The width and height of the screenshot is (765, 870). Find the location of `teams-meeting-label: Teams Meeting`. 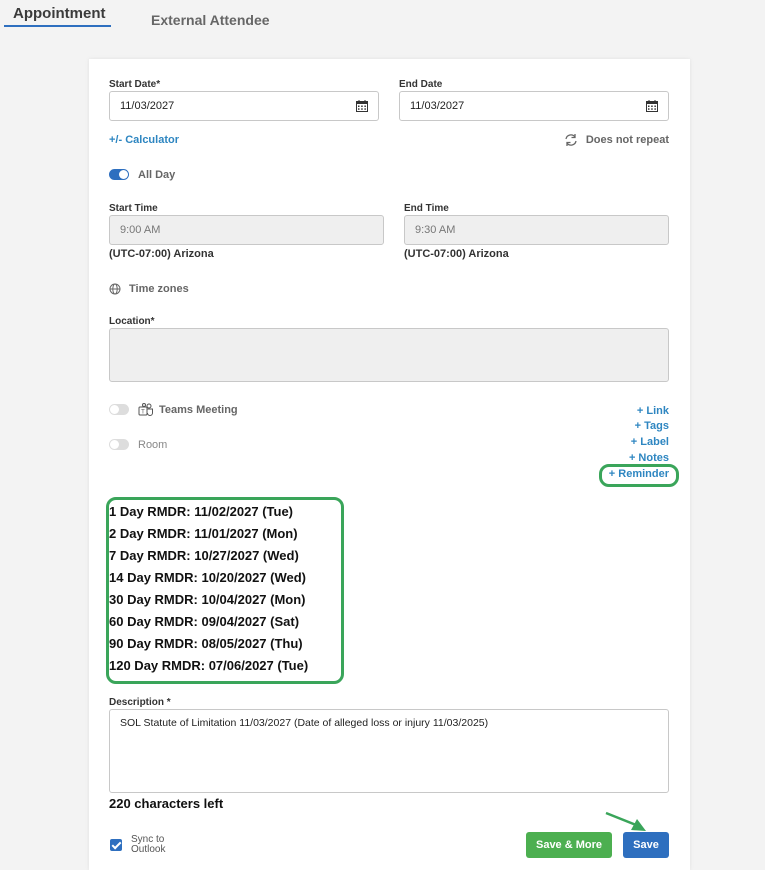

teams-meeting-label: Teams Meeting is located at coordinates (198, 410).